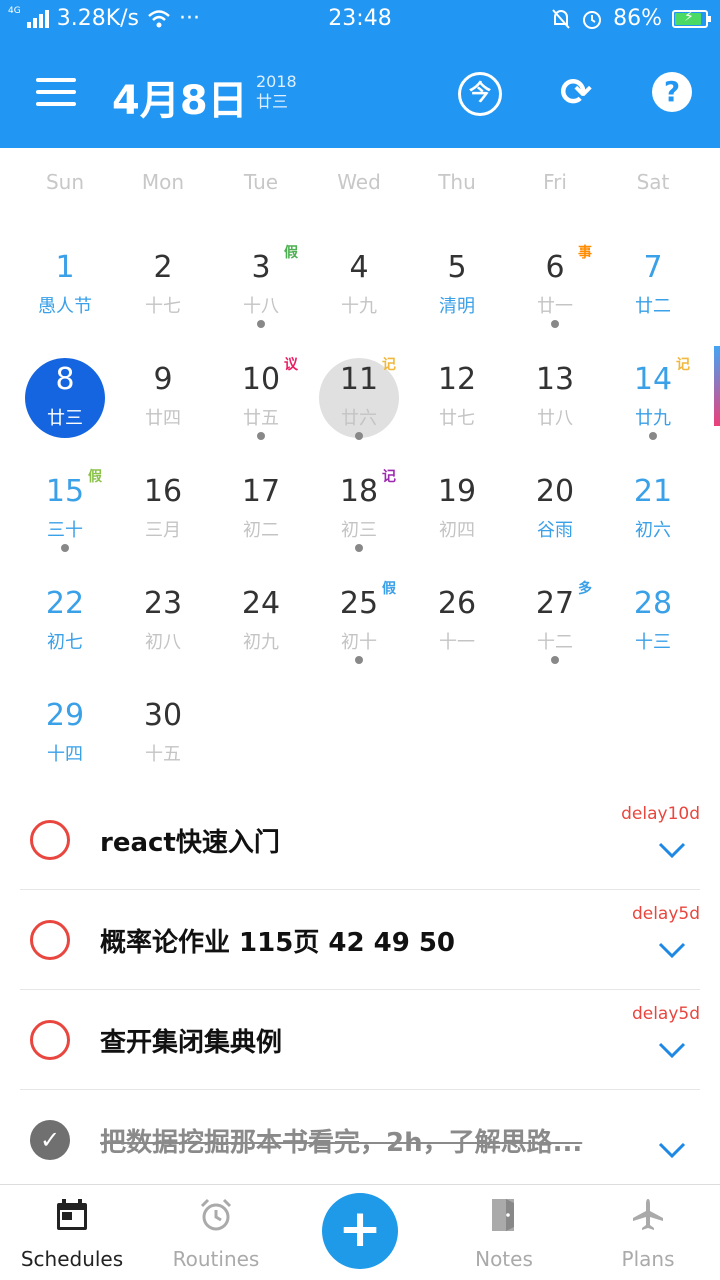  Describe the element at coordinates (261, 288) in the screenshot. I see `calendar-day: 3 十八假` at that location.